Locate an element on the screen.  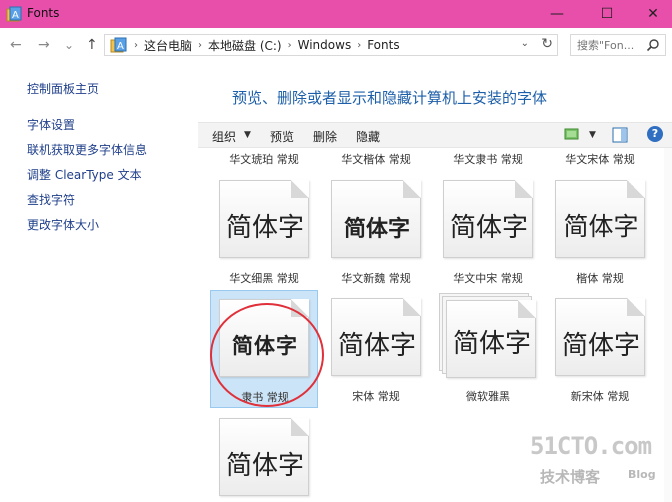
breadcrumb-windows: Windows is located at coordinates (325, 45).